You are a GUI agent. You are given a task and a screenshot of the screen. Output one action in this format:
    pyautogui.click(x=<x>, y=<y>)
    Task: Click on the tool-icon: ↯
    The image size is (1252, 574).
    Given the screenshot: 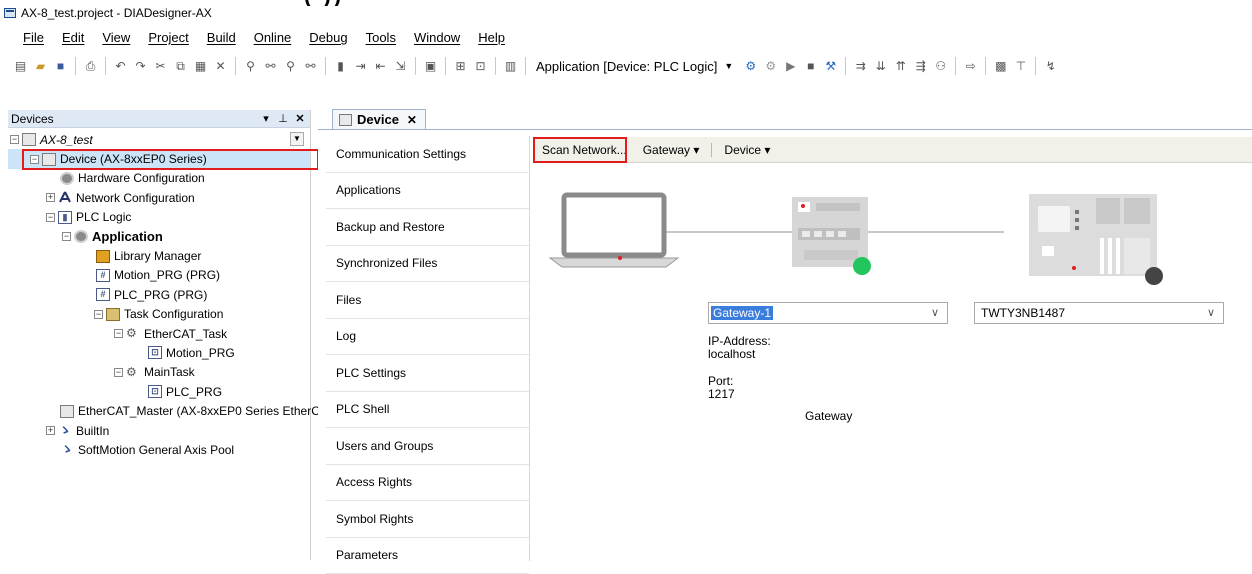 What is the action you would take?
    pyautogui.click(x=1050, y=66)
    